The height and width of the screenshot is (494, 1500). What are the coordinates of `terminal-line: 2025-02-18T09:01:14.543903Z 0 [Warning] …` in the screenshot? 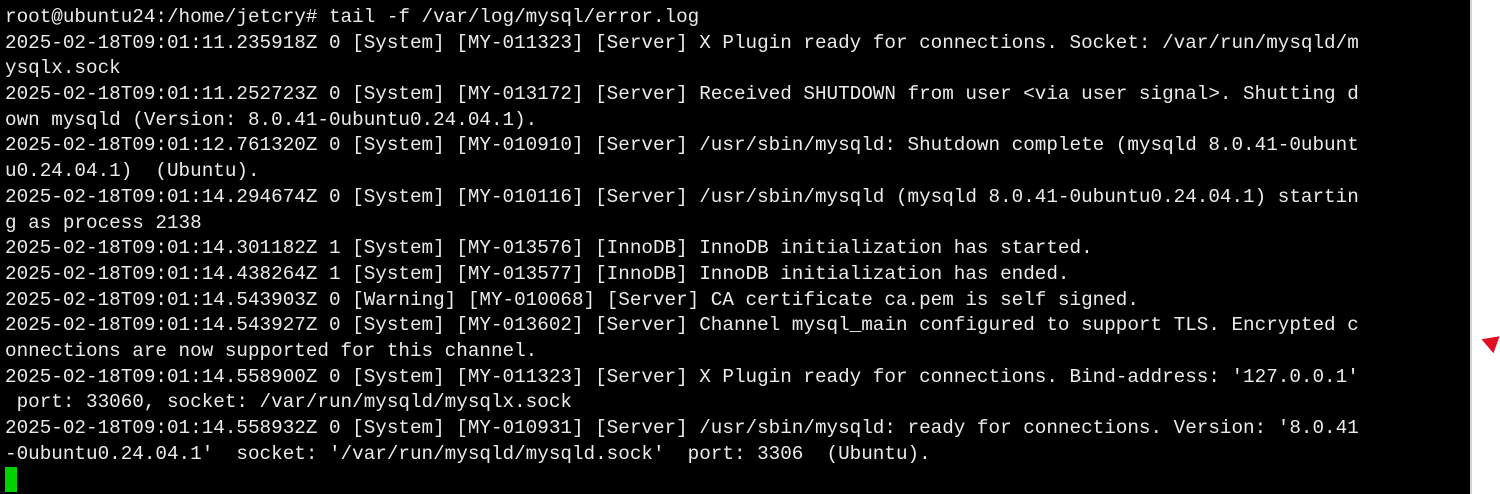 It's located at (572, 299).